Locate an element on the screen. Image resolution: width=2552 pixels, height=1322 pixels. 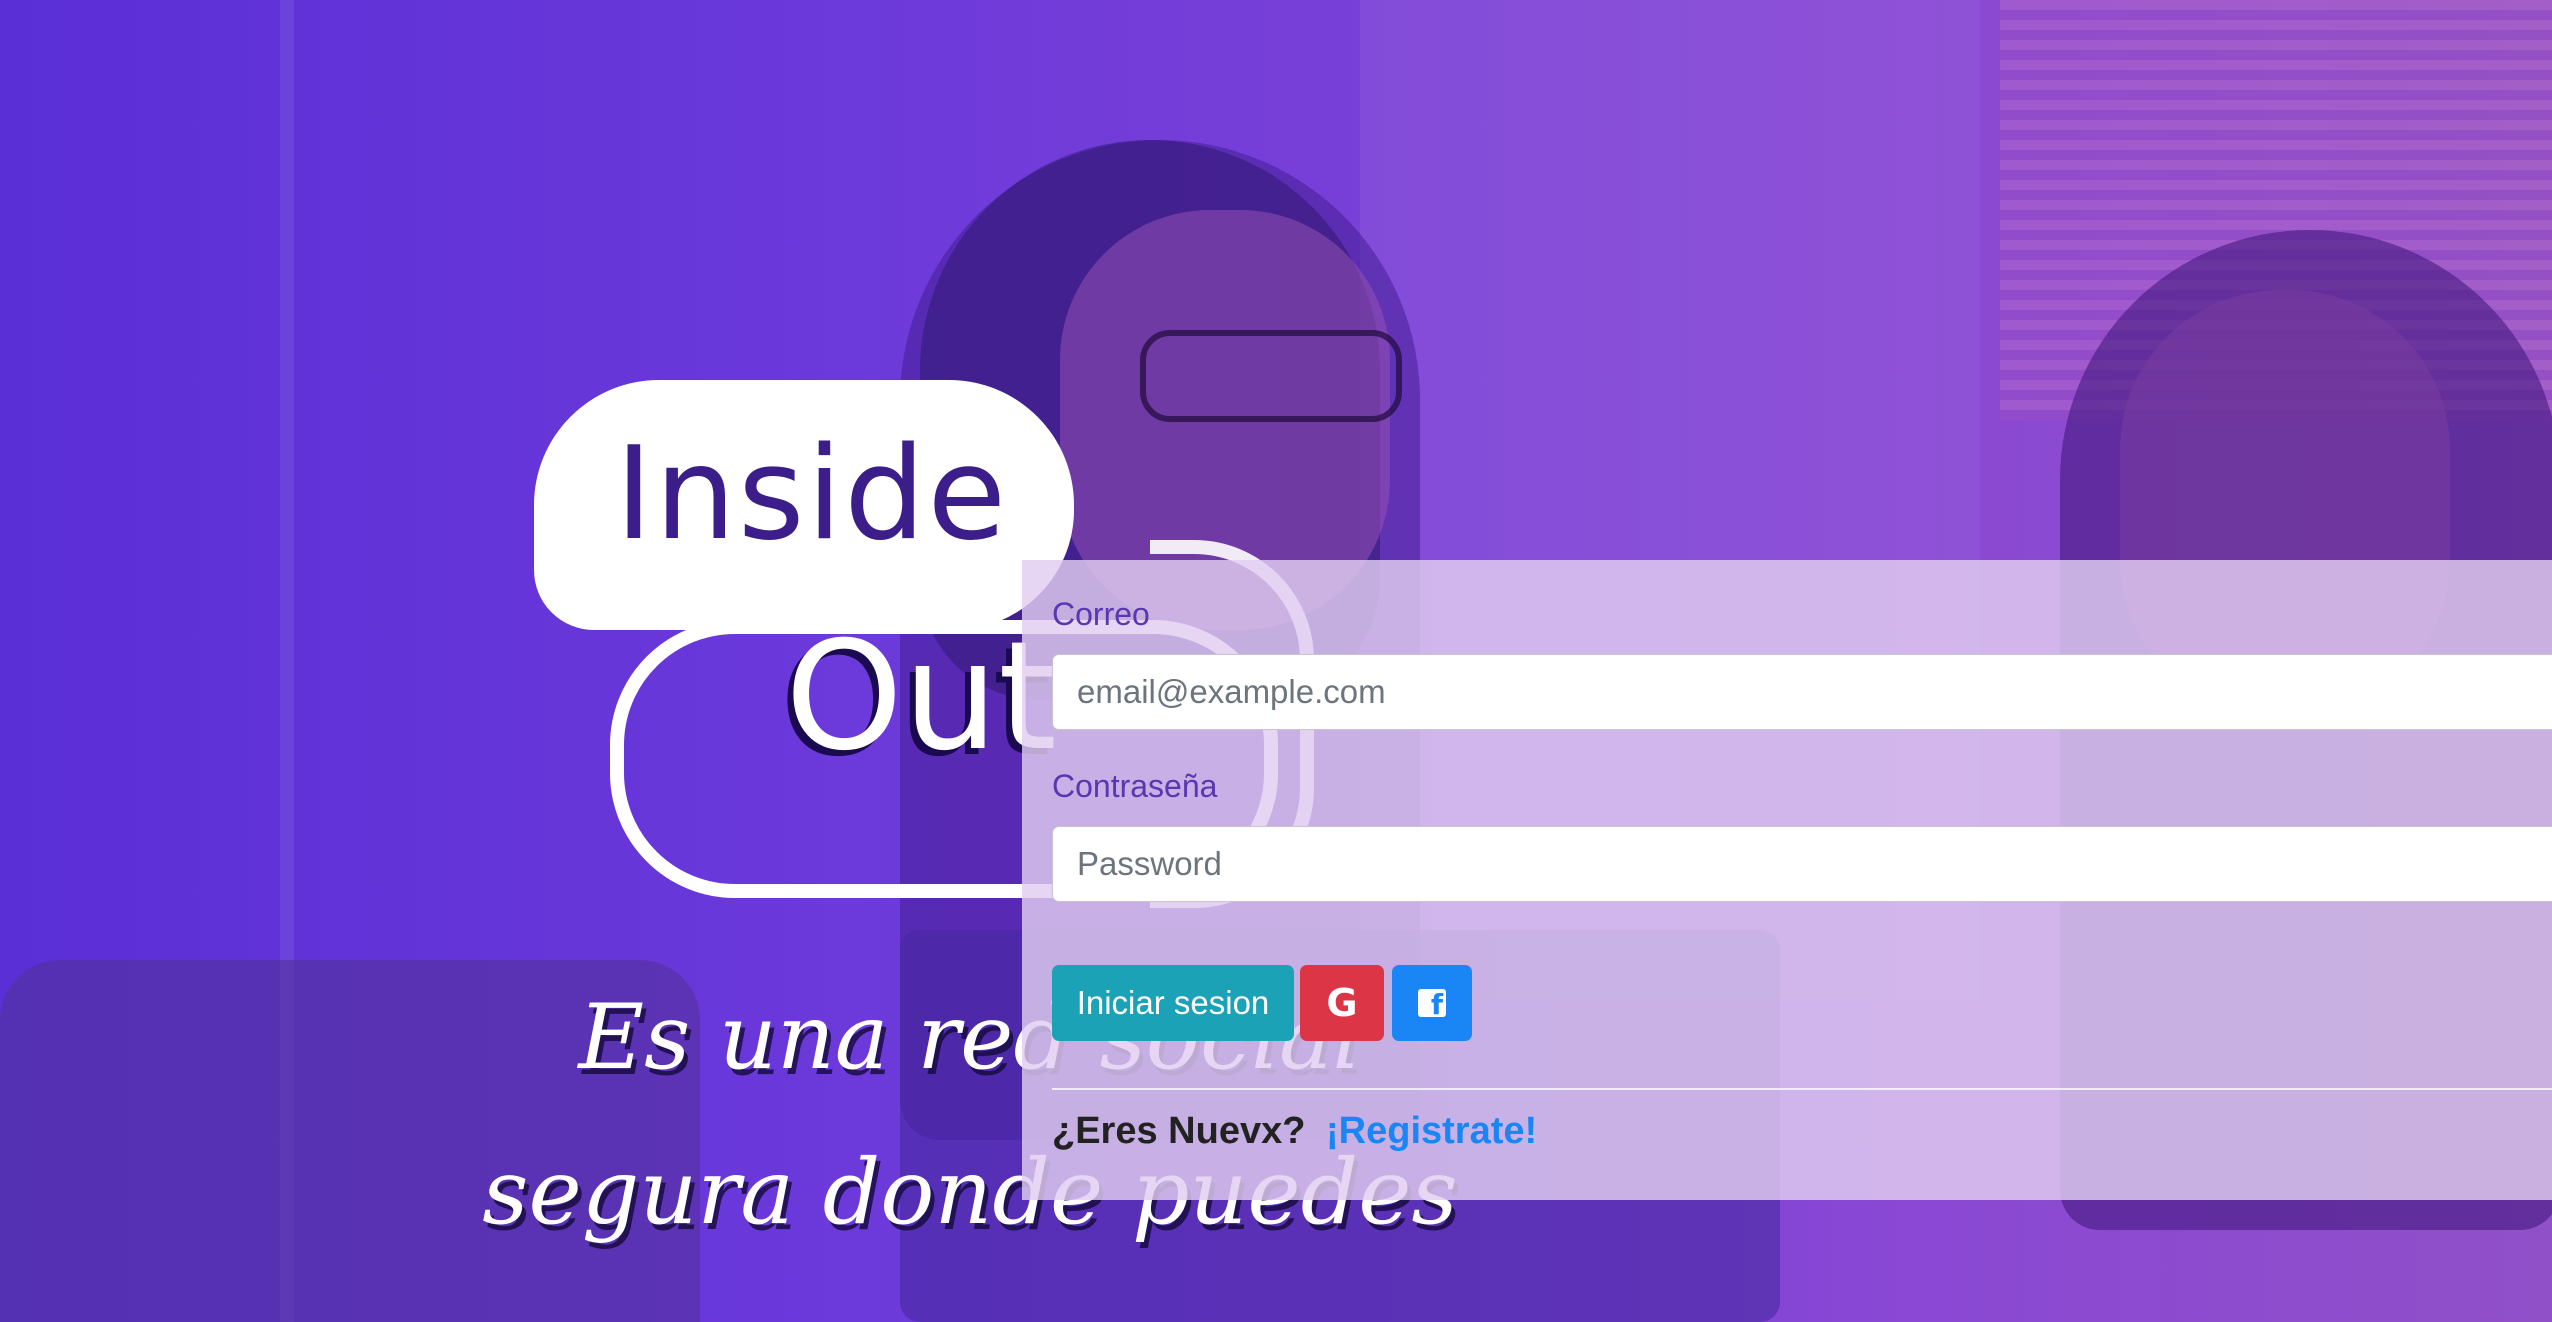
signup-link: ¡Registrate! is located at coordinates (1431, 1131).